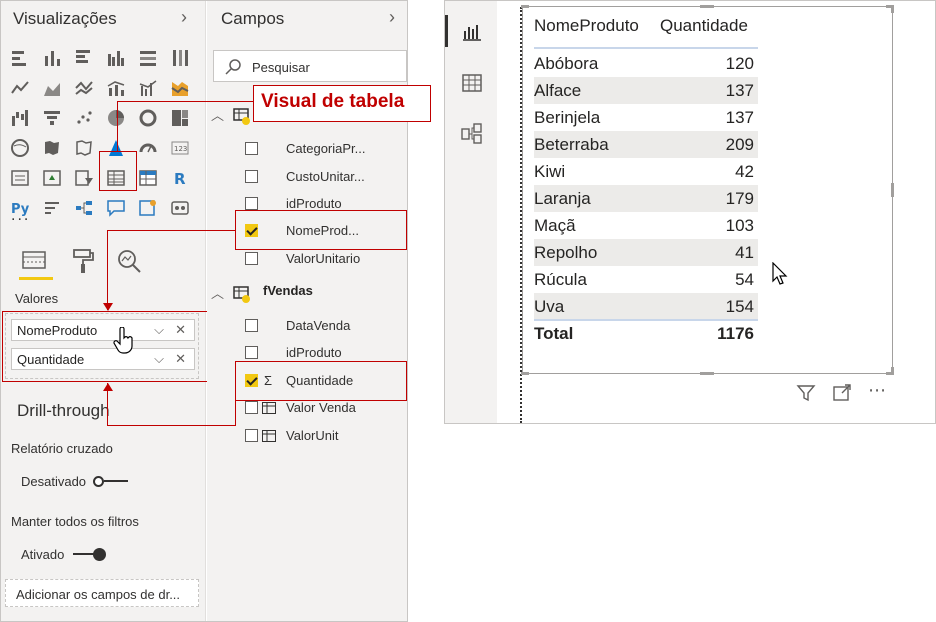  Describe the element at coordinates (184, 17) in the screenshot. I see `collapse-visualizations-icon: ›` at that location.